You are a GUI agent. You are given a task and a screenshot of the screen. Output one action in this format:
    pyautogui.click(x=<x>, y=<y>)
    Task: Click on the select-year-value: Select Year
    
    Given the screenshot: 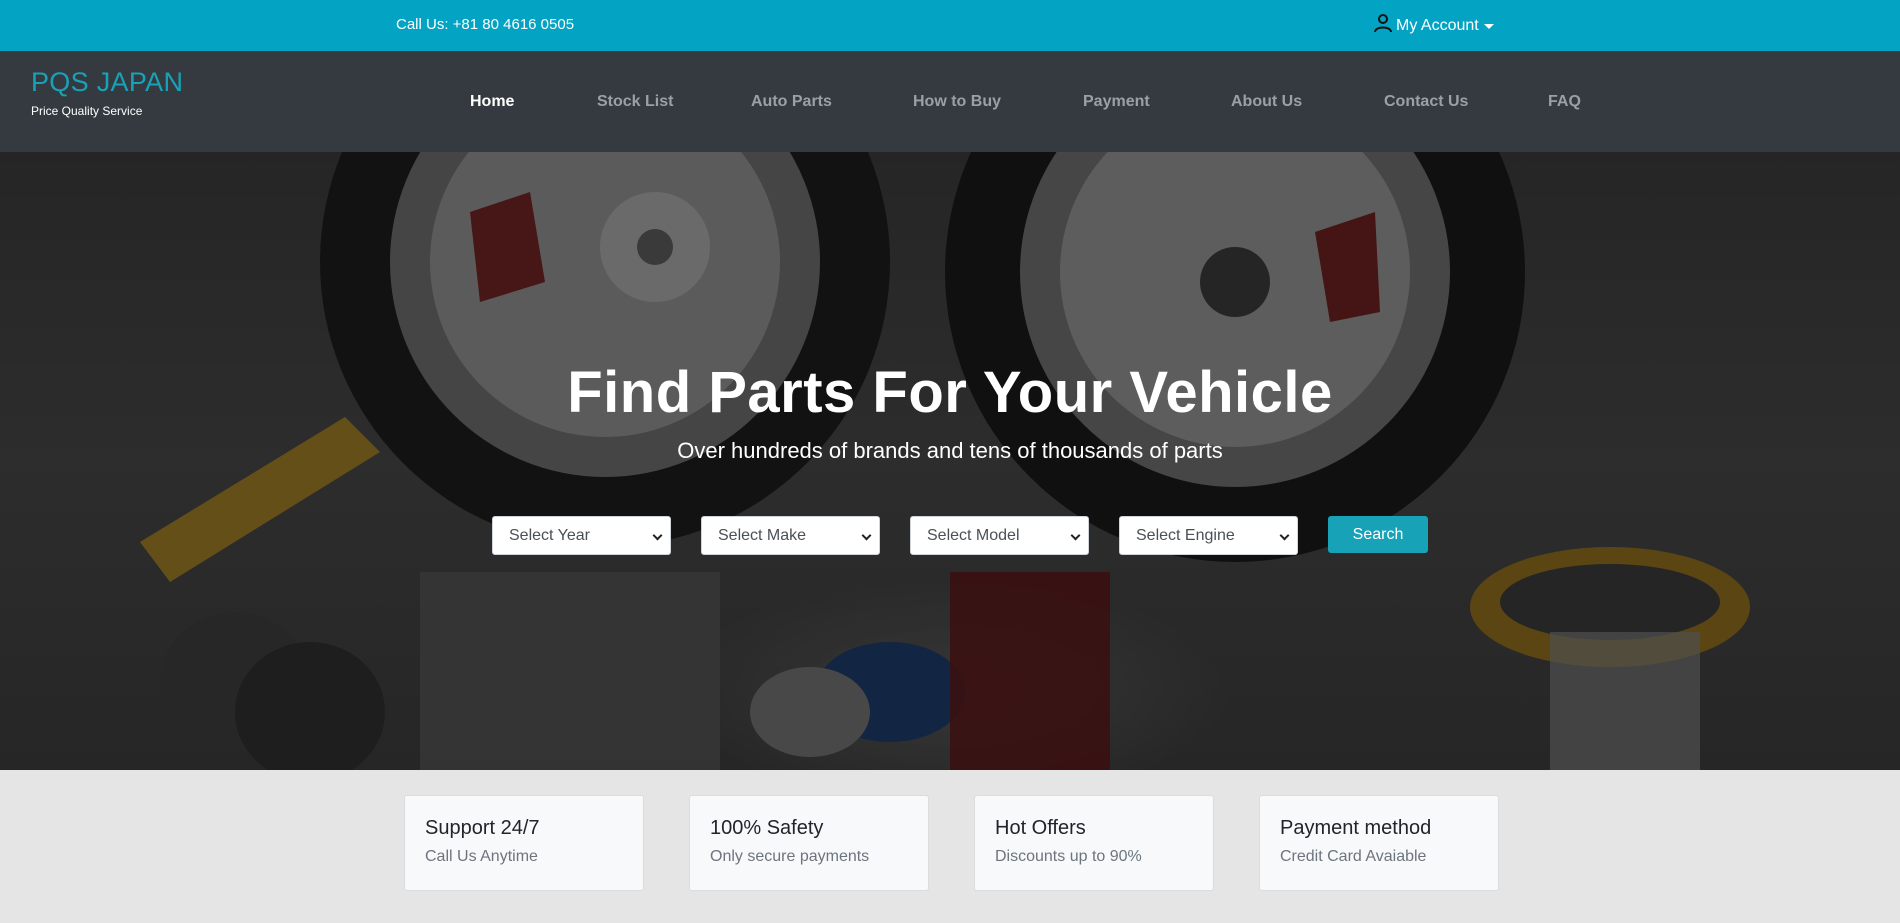 What is the action you would take?
    pyautogui.click(x=549, y=535)
    